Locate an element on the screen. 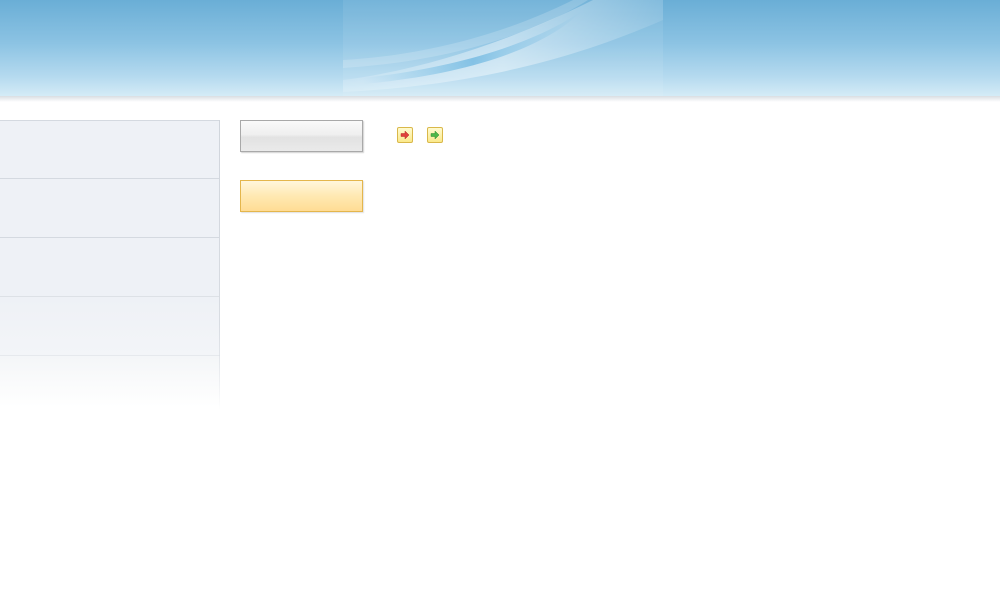 Image resolution: width=1000 pixels, height=600 pixels. header-shadow is located at coordinates (500, 99).